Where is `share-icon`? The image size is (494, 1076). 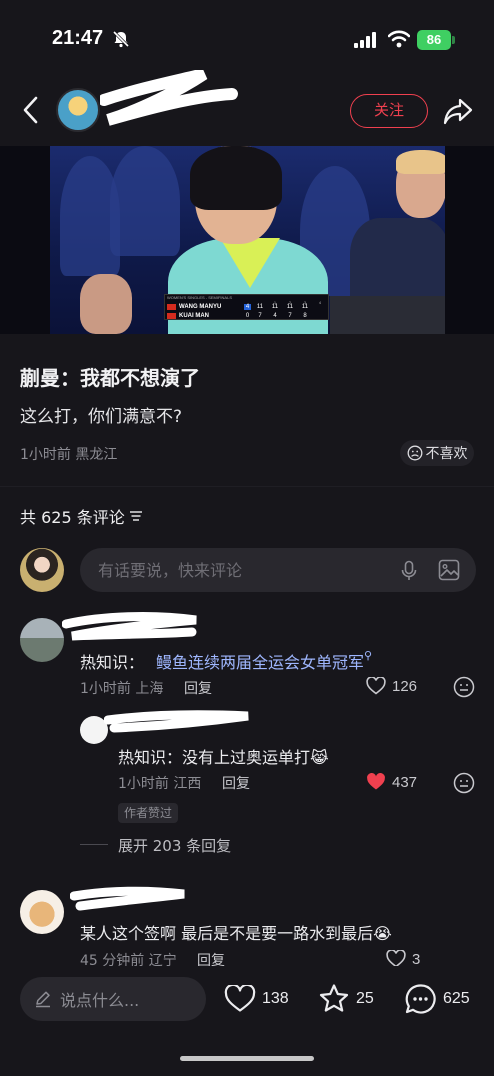 share-icon is located at coordinates (458, 111).